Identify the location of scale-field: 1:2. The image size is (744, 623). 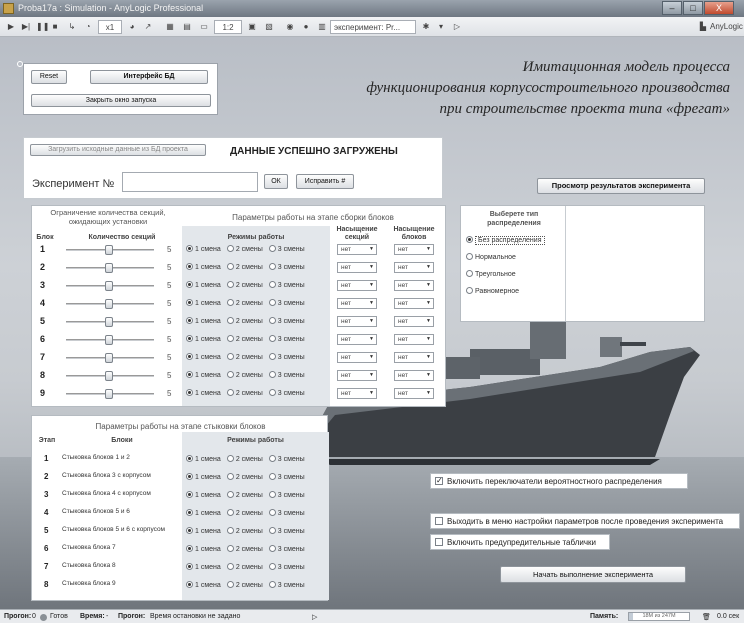
(228, 27).